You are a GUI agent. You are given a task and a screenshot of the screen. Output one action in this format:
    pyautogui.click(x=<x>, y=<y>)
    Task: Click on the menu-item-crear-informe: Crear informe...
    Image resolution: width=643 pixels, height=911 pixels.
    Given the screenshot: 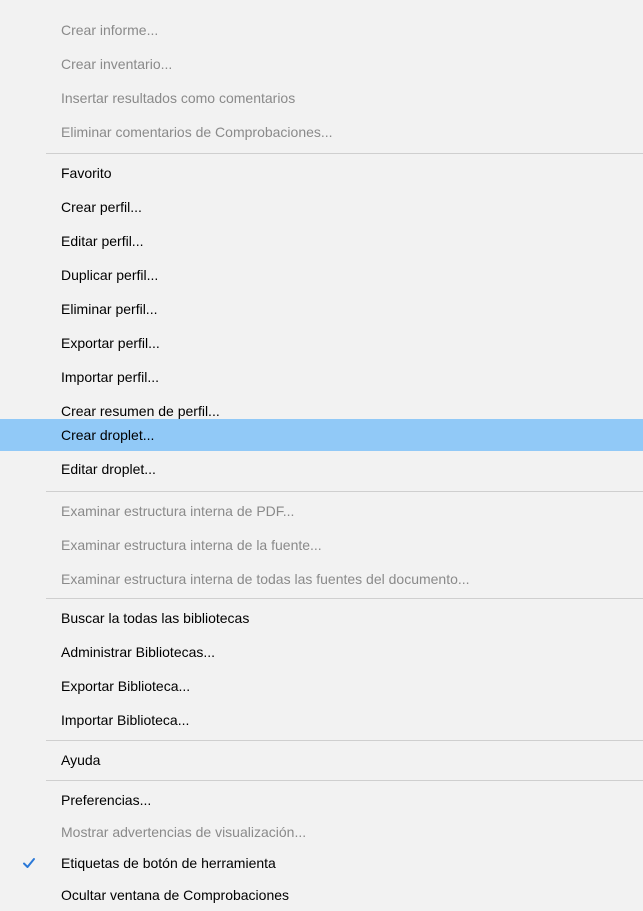 What is the action you would take?
    pyautogui.click(x=321, y=30)
    